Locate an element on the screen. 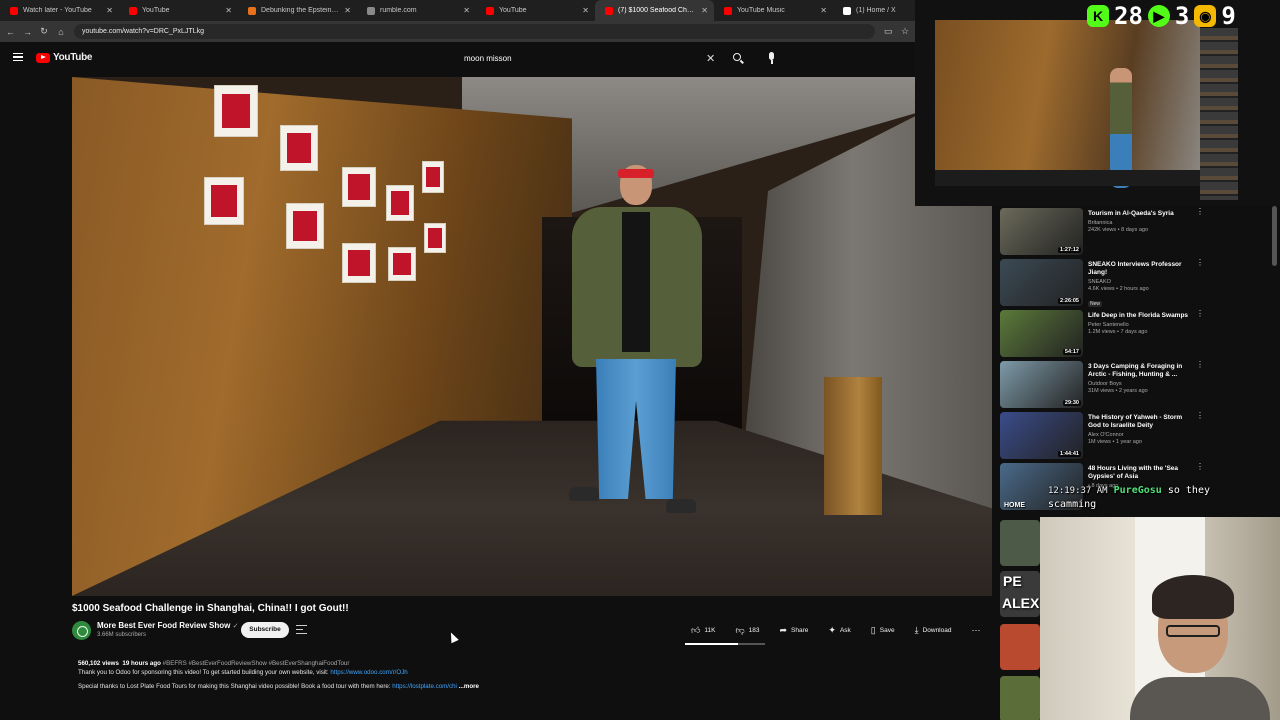 This screenshot has width=1280, height=720. hamburger-menu-icon is located at coordinates (18, 57).